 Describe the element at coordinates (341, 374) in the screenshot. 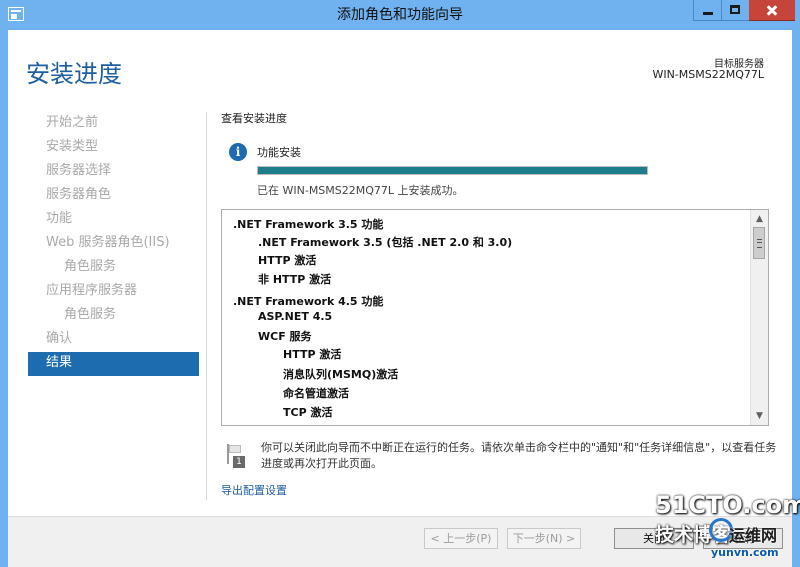

I see `feature-list-item: 消息队列(MSMQ)激活` at that location.